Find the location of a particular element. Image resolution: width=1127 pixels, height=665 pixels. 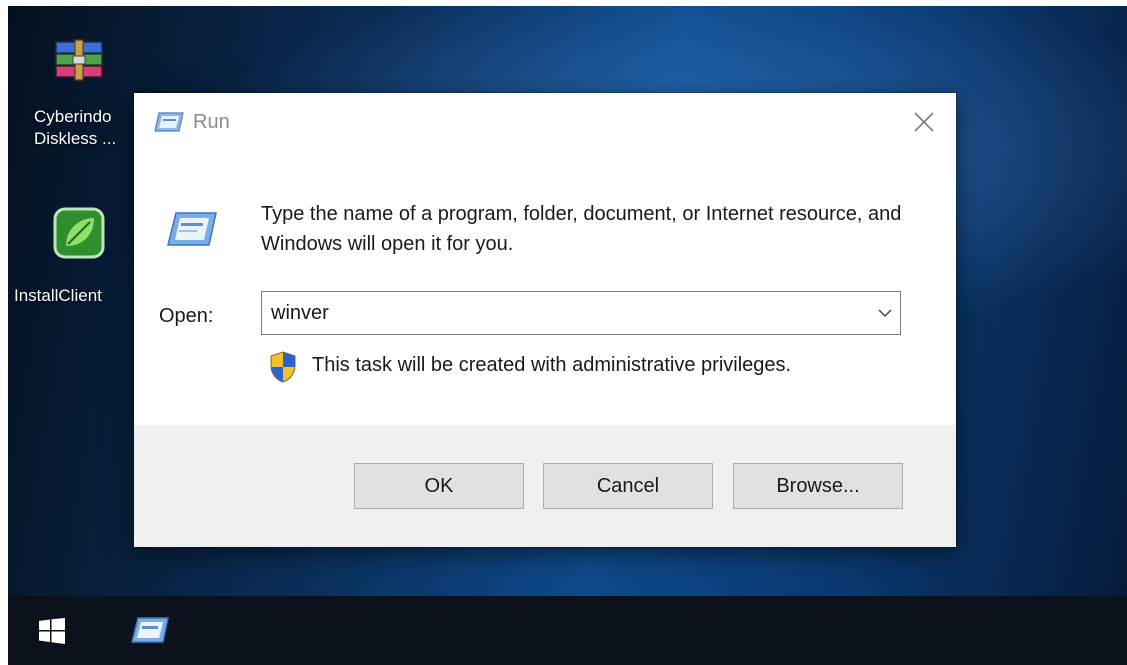

run-icon is located at coordinates (169, 122).